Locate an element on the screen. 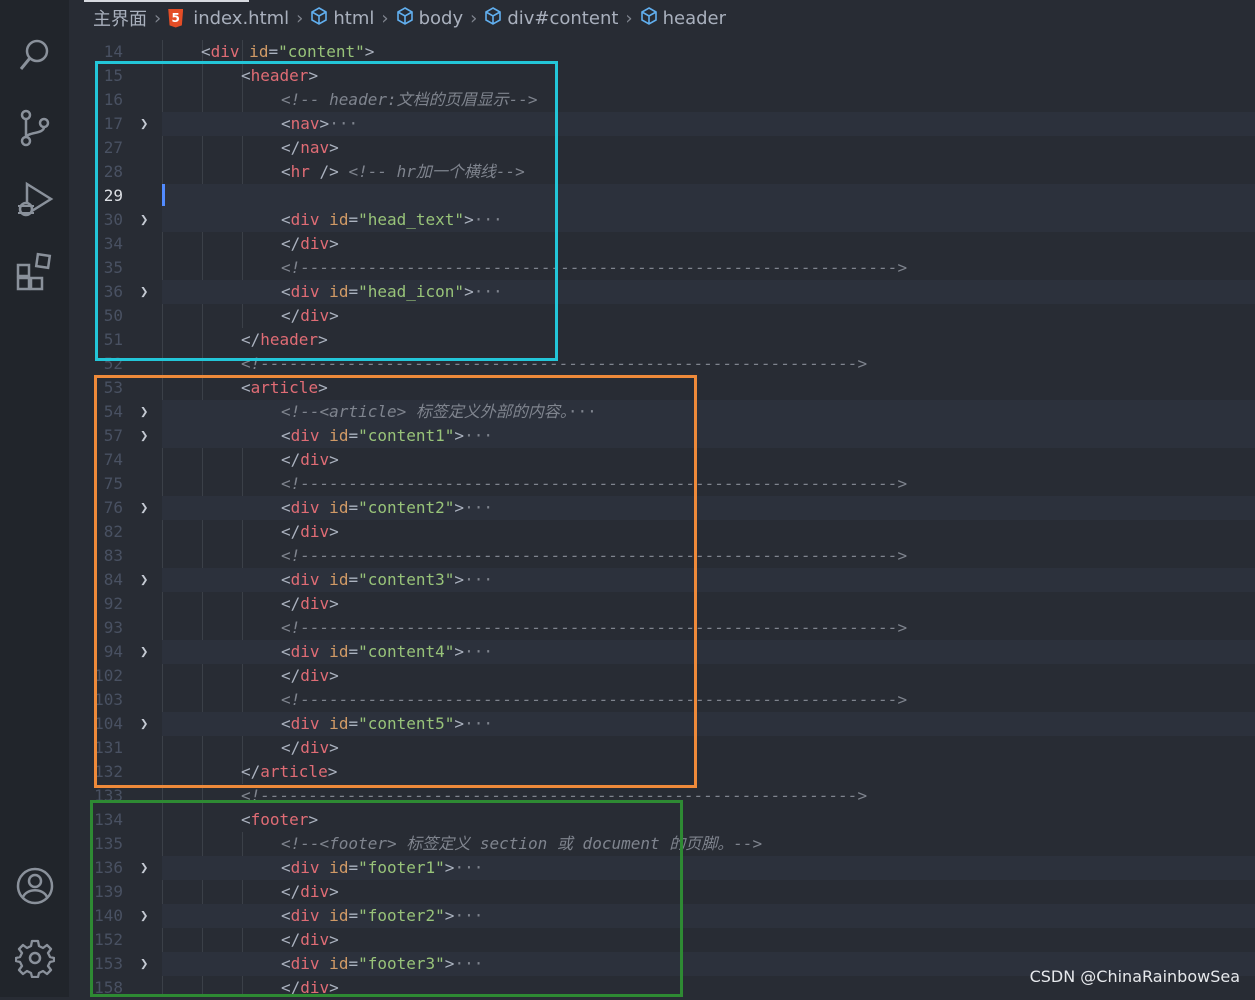  code-token: > is located at coordinates (369, 51).